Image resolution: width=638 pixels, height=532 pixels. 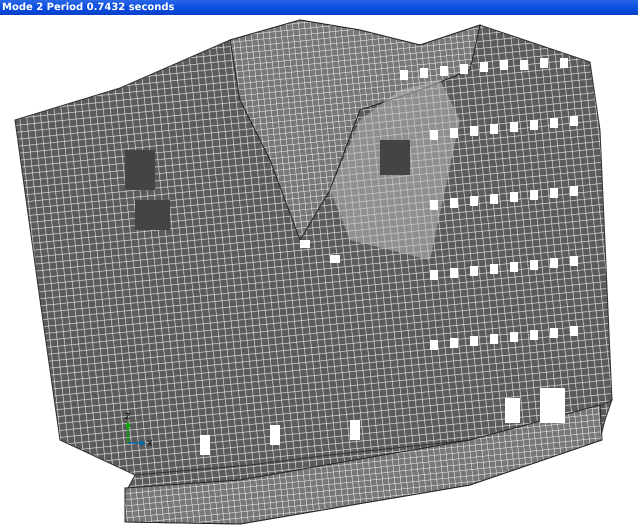 I want to click on window-title: Mode 2 Period 0.7432 seconds, so click(x=88, y=8).